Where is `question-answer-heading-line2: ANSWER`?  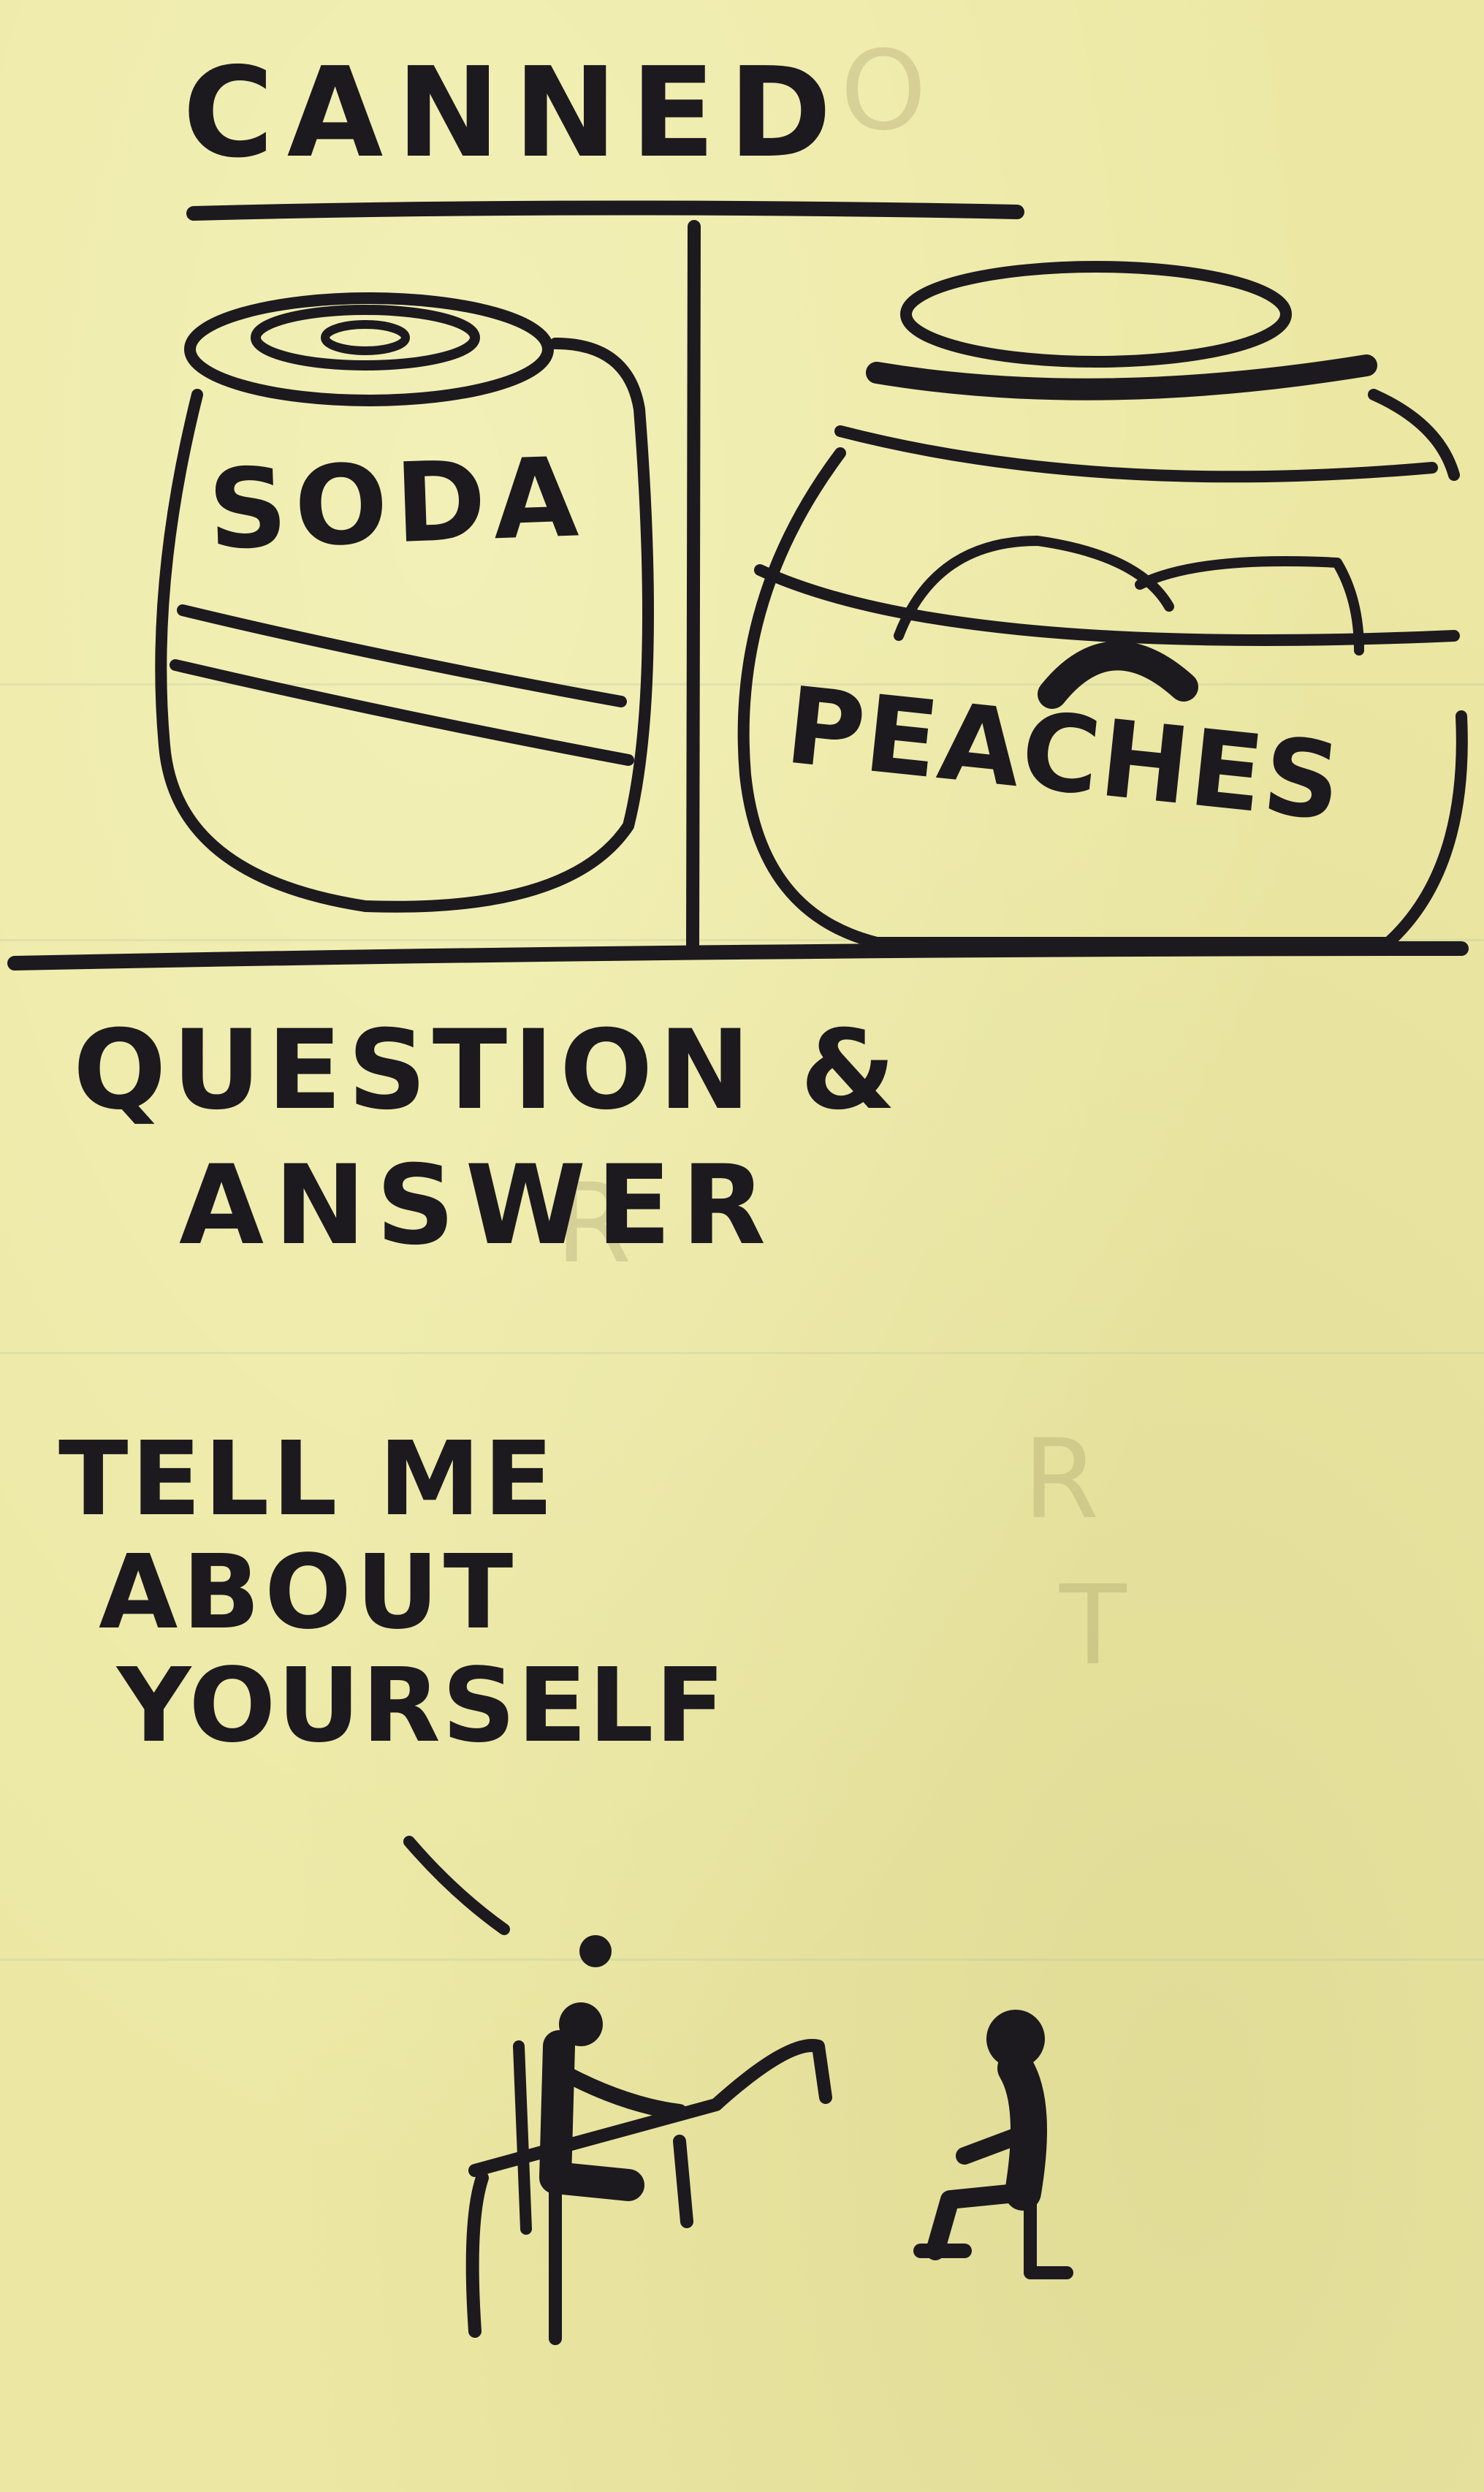 question-answer-heading-line2: ANSWER is located at coordinates (478, 1206).